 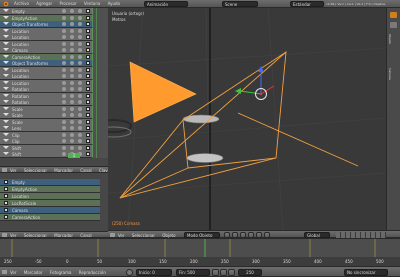 I want to click on camera-tab-label: Cámara, so click(x=390, y=74).